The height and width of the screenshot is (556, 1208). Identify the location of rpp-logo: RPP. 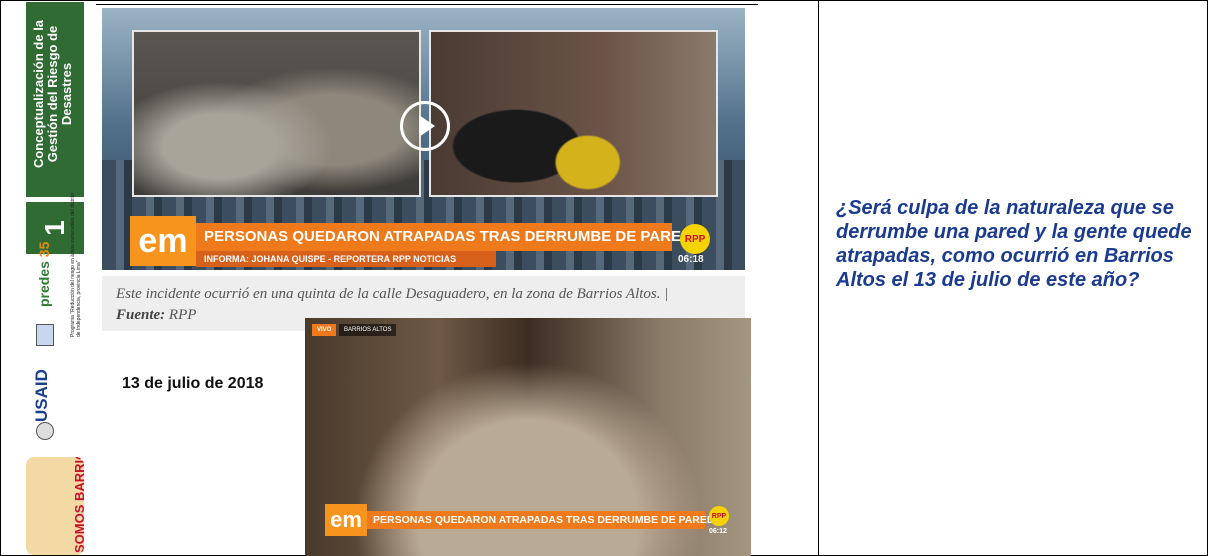
(695, 239).